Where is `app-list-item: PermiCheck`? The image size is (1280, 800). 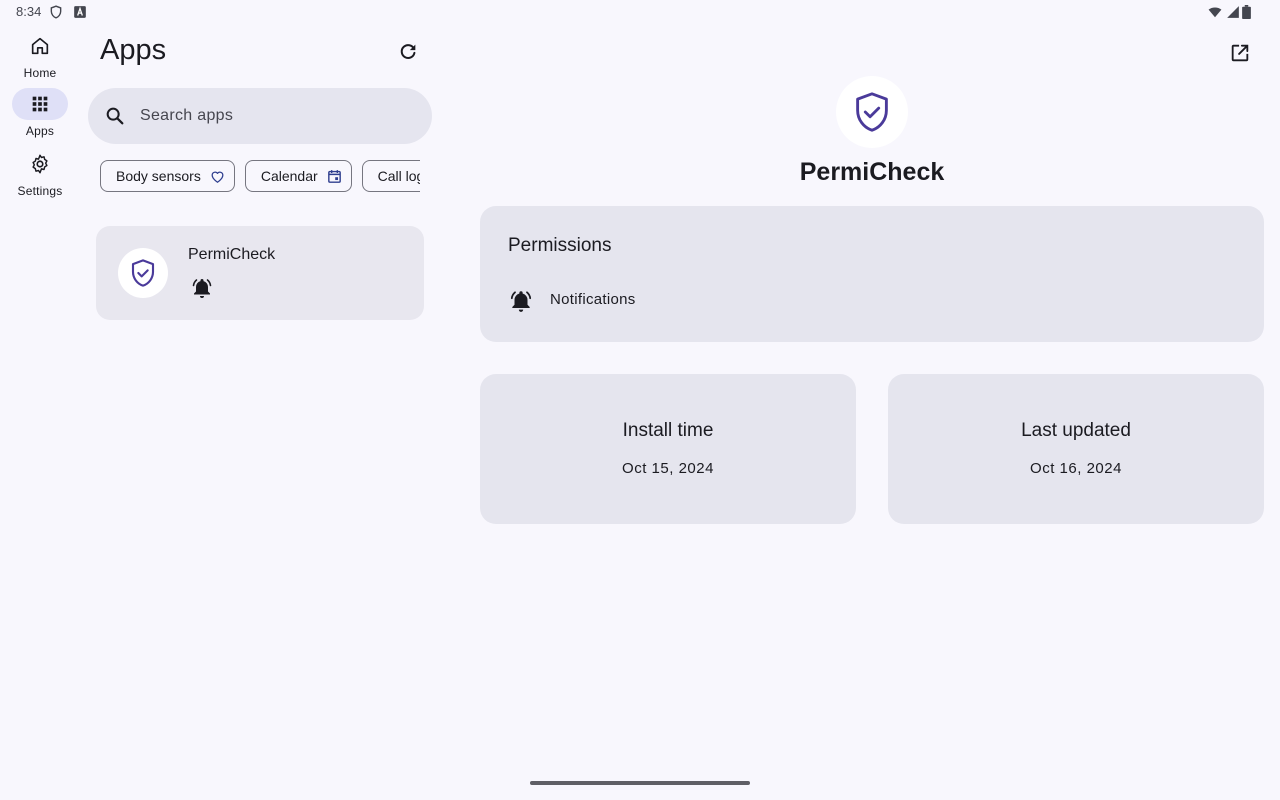
app-list-item: PermiCheck is located at coordinates (260, 273).